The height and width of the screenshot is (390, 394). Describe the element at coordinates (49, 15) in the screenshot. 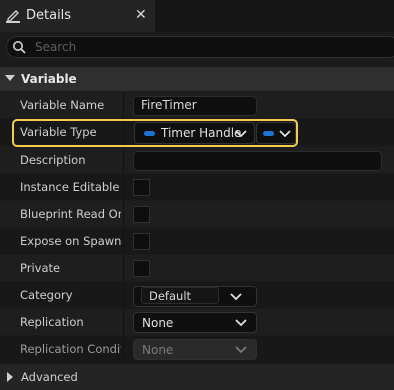

I see `tab-title: Details` at that location.